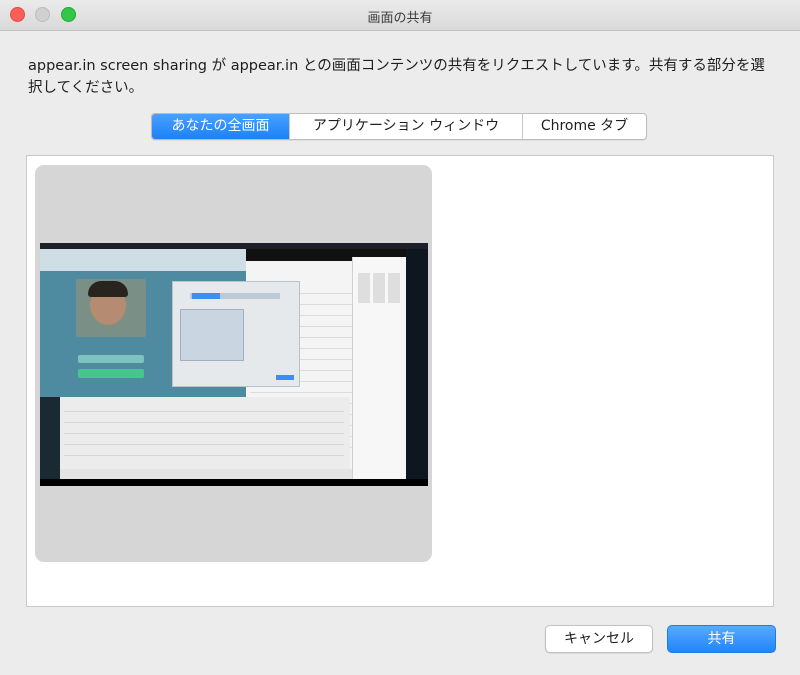 The image size is (800, 675). I want to click on window-title: 画面の共有, so click(400, 18).